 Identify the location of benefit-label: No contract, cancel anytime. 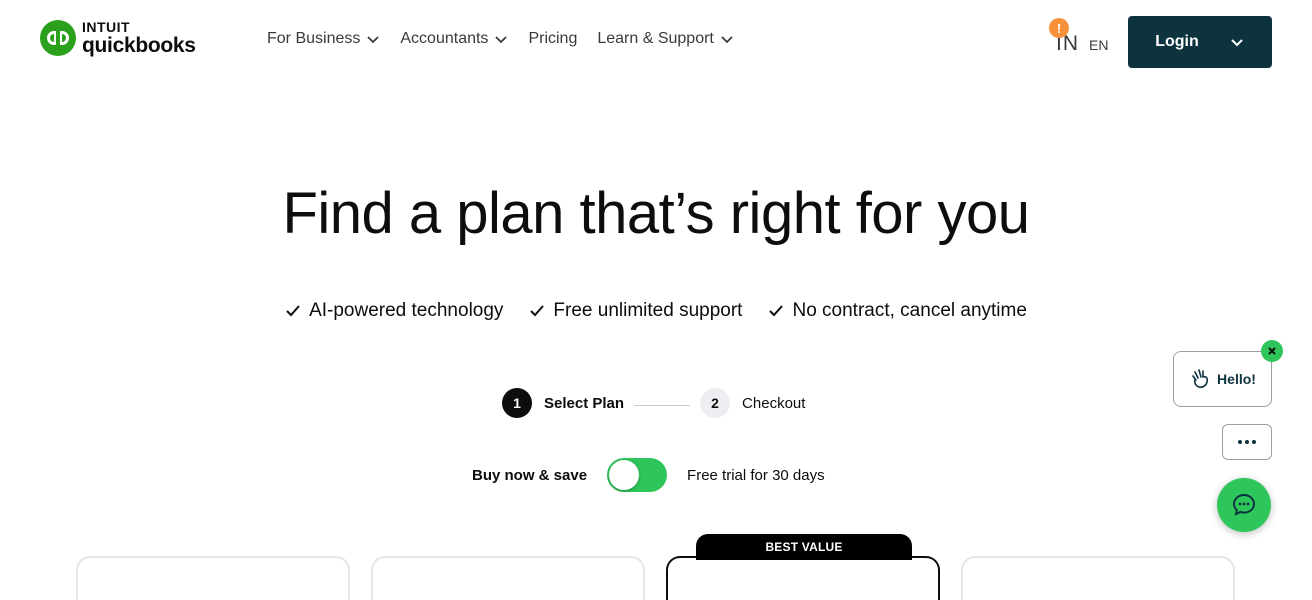
(909, 310).